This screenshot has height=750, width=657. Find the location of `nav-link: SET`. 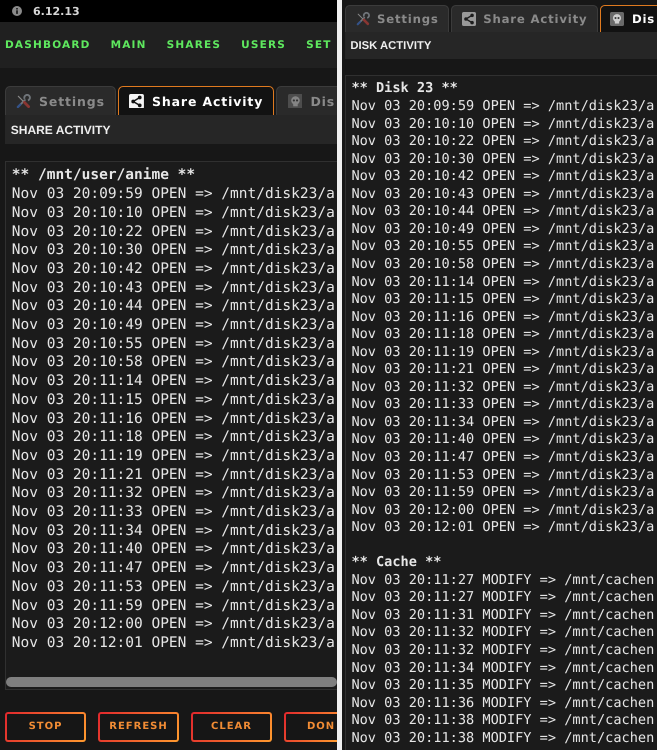

nav-link: SET is located at coordinates (319, 45).